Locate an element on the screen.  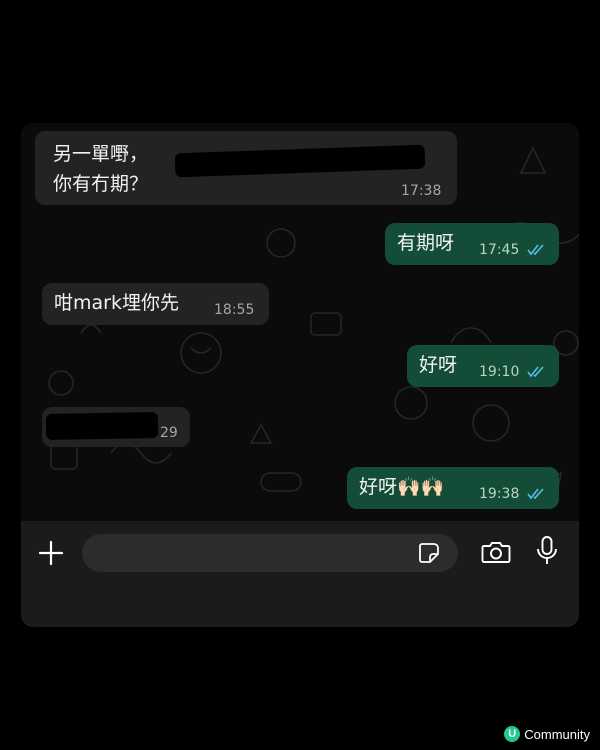
add-attachment-button is located at coordinates (51, 553).